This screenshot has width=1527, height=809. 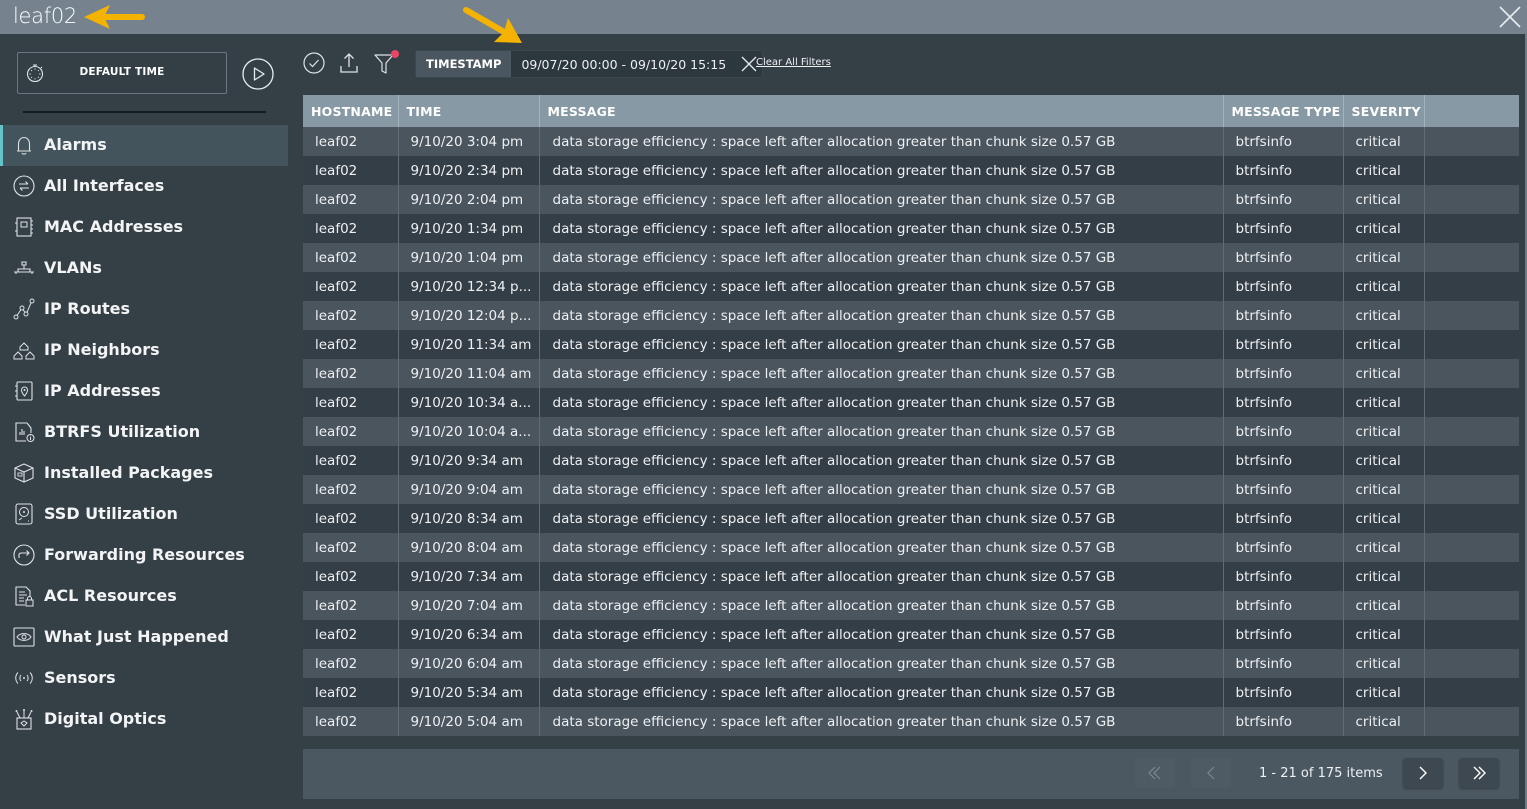 I want to click on sidebar-item-ip-neighbors: IP Neighbors, so click(x=144, y=350).